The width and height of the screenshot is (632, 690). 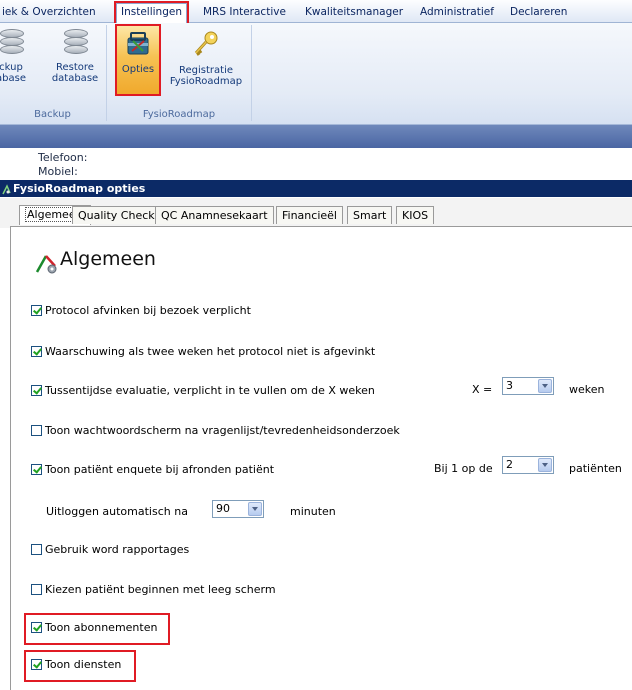 I want to click on option-leeg-scherm: Kiezen patiënt beginnen met leeg scherm, so click(x=153, y=590).